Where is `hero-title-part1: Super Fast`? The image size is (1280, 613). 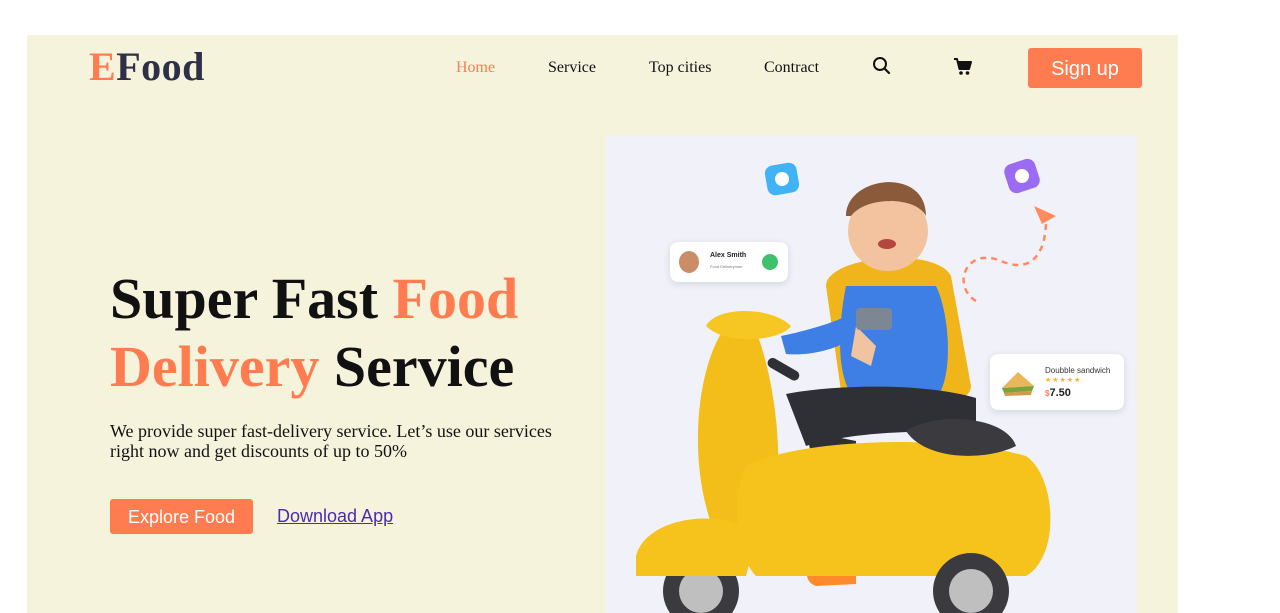
hero-title-part1: Super Fast is located at coordinates (251, 298).